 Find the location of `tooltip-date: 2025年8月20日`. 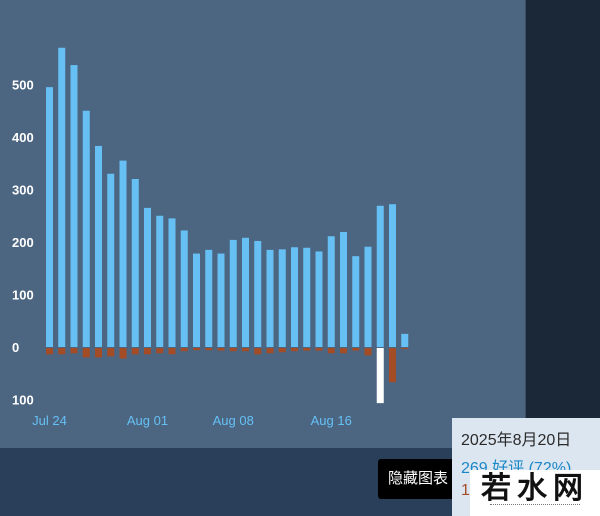

tooltip-date: 2025年8月20日 is located at coordinates (516, 440).